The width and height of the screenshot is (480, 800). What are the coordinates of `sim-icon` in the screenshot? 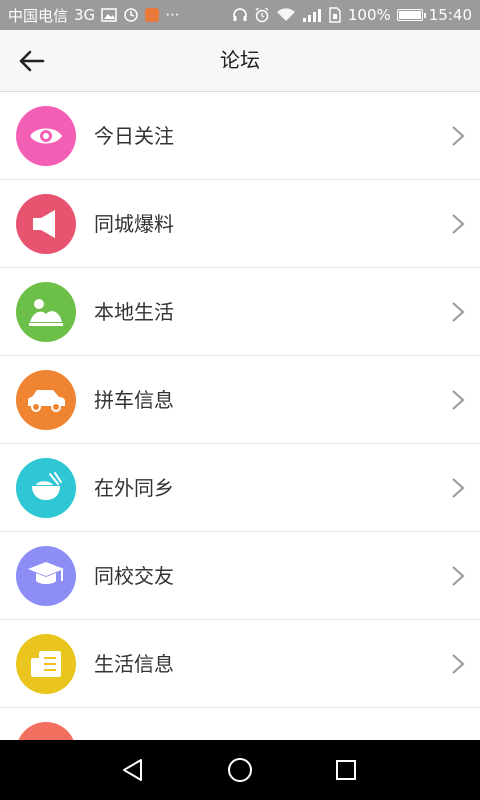 It's located at (335, 15).